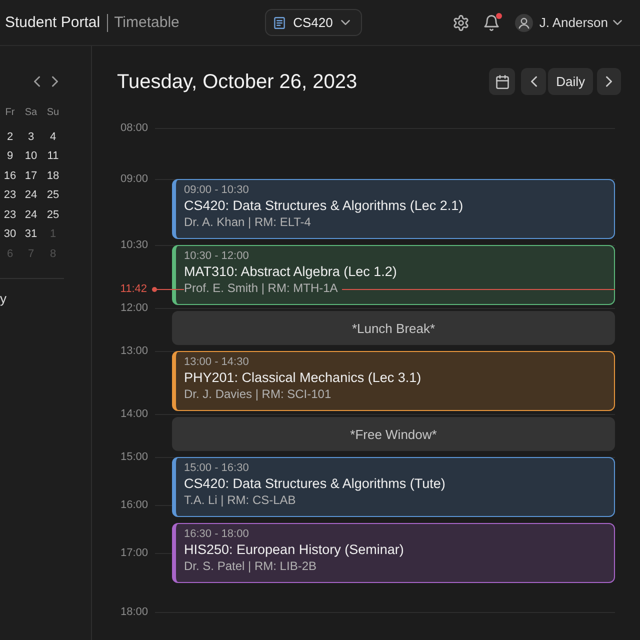  I want to click on event-details: Prof. E. Smith | RM: MTH-1A, so click(263, 288).